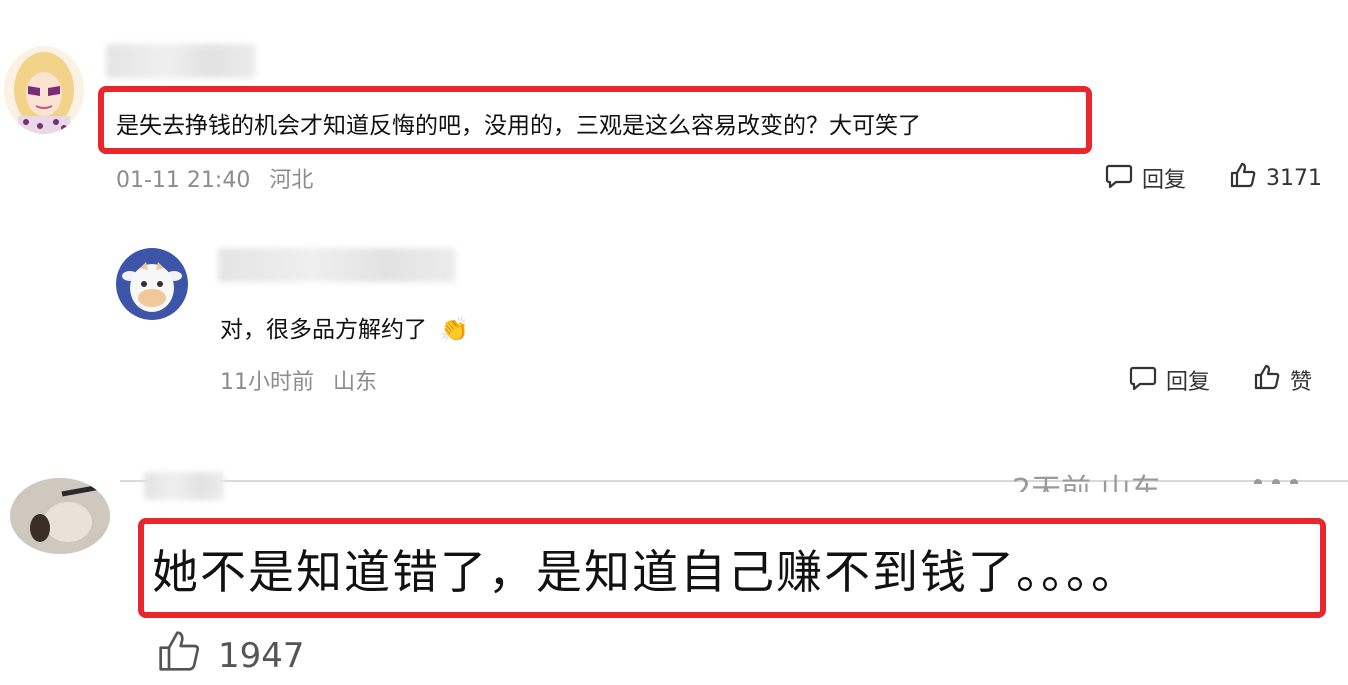 Image resolution: width=1348 pixels, height=685 pixels. I want to click on like-label: 赞, so click(1301, 382).